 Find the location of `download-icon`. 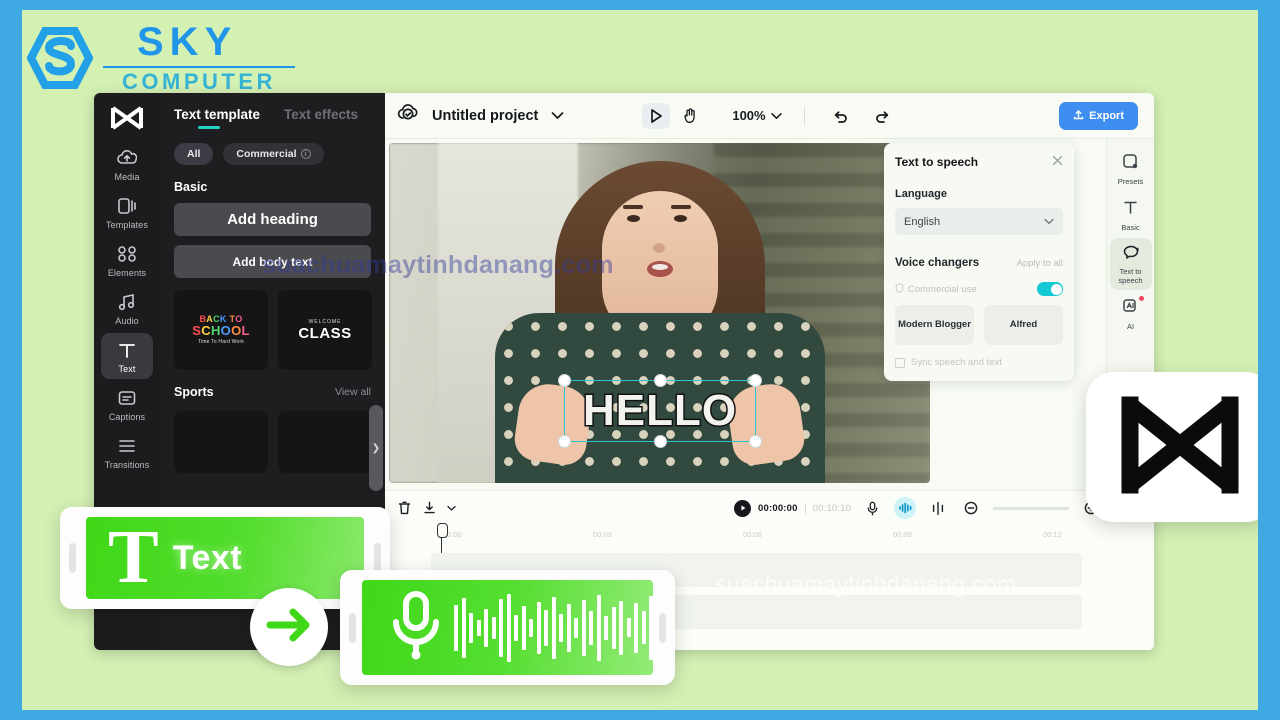

download-icon is located at coordinates (429, 508).